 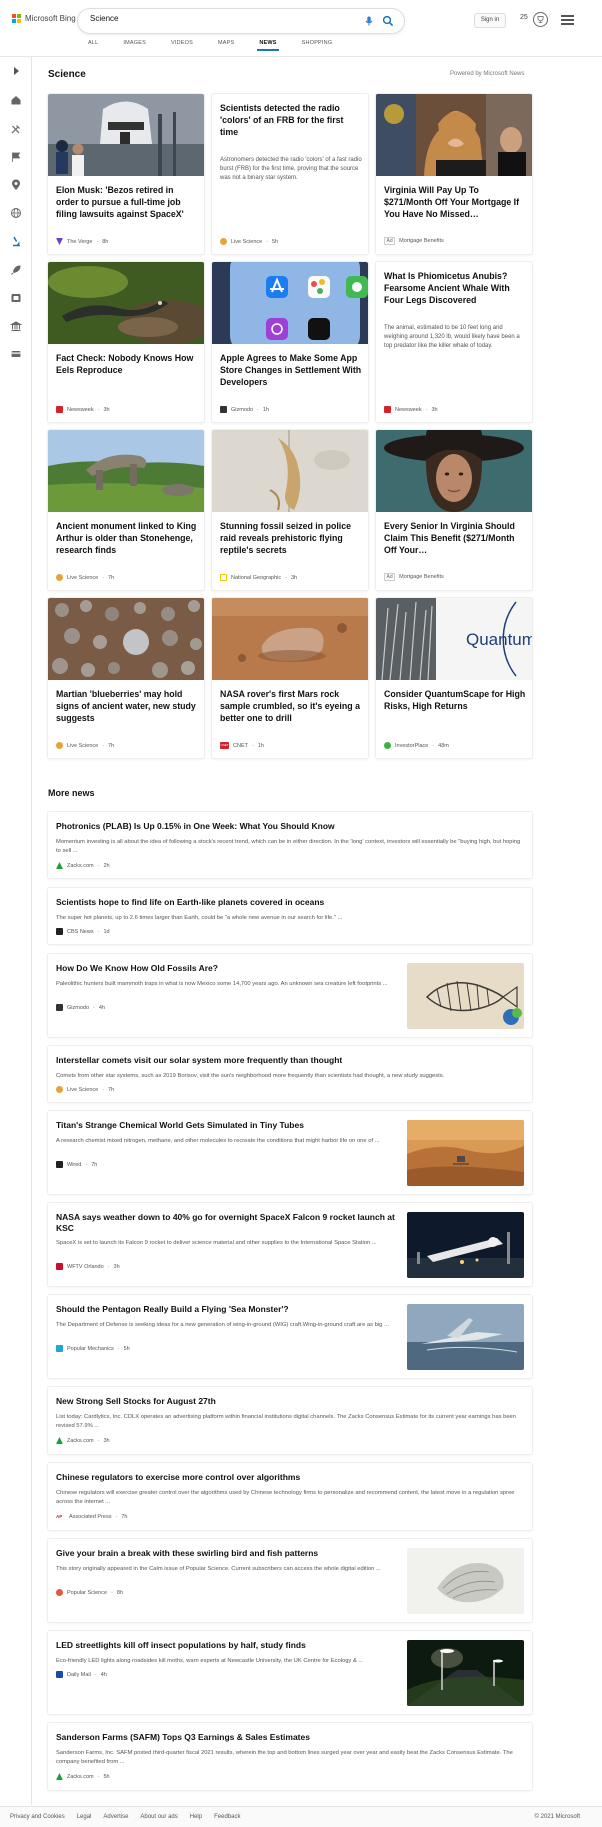 I want to click on video-icon, so click(x=16, y=298).